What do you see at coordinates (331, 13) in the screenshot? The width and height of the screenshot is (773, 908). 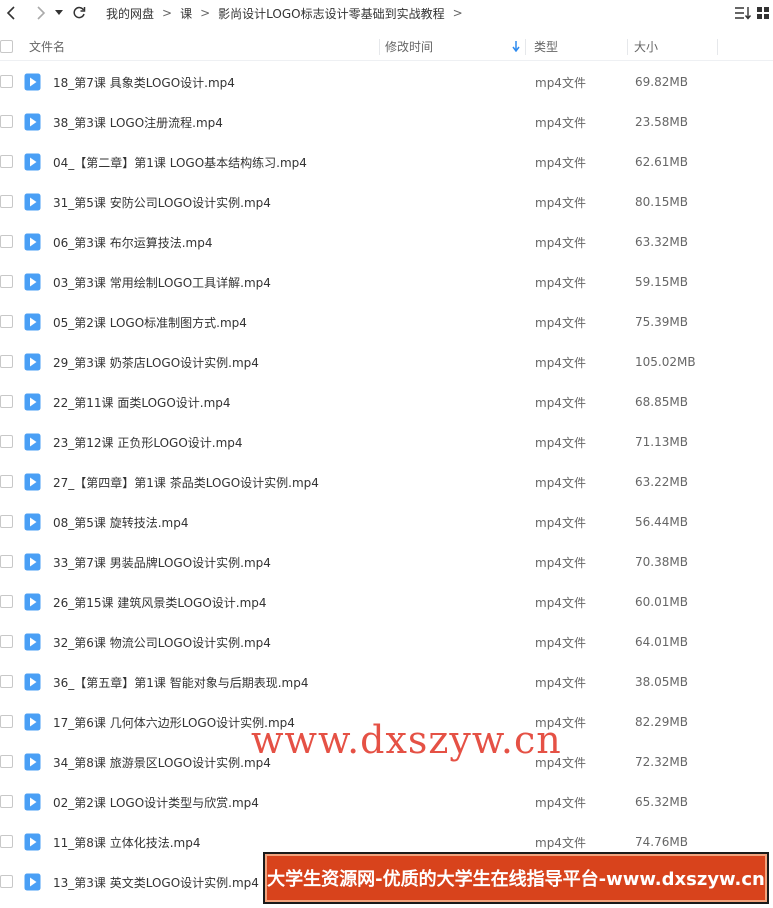 I see `breadcrumb-item-current: 影尚设计LOGO标志设计零基础到实战教程` at bounding box center [331, 13].